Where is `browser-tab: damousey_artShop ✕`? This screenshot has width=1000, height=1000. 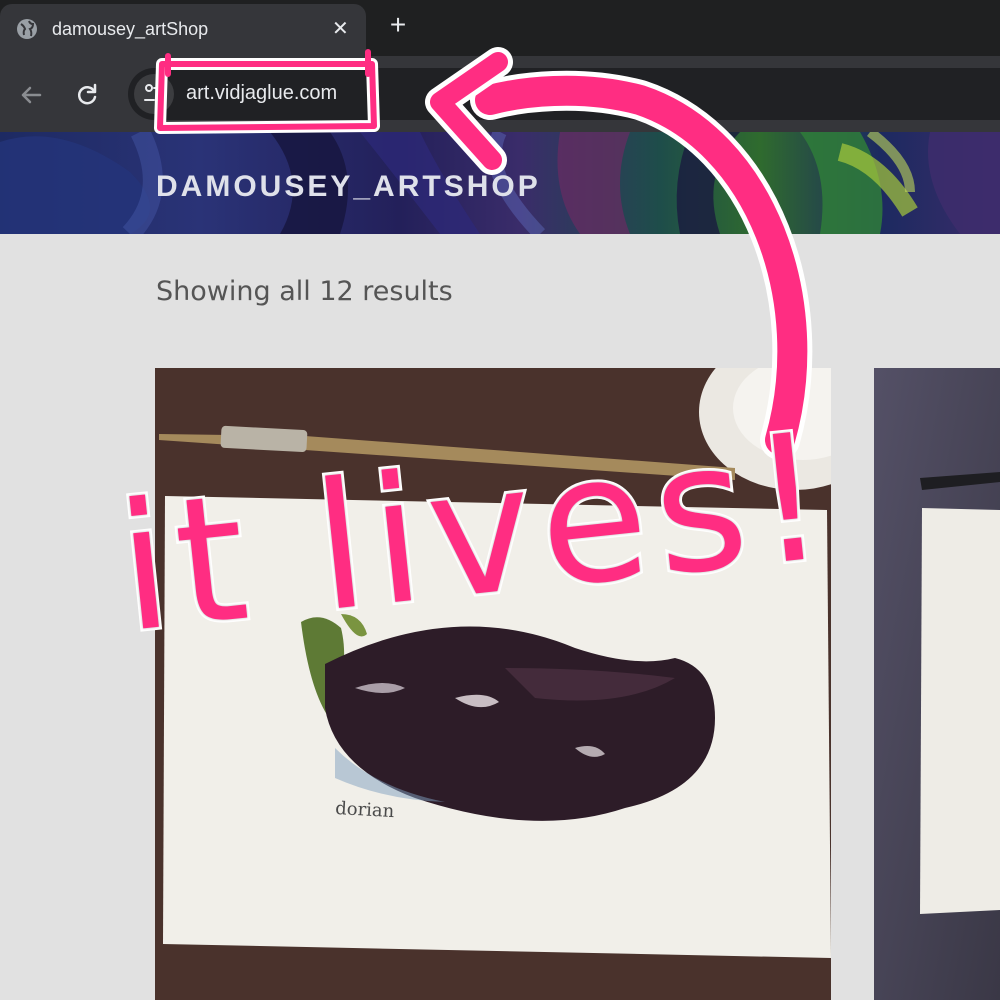 browser-tab: damousey_artShop ✕ is located at coordinates (183, 30).